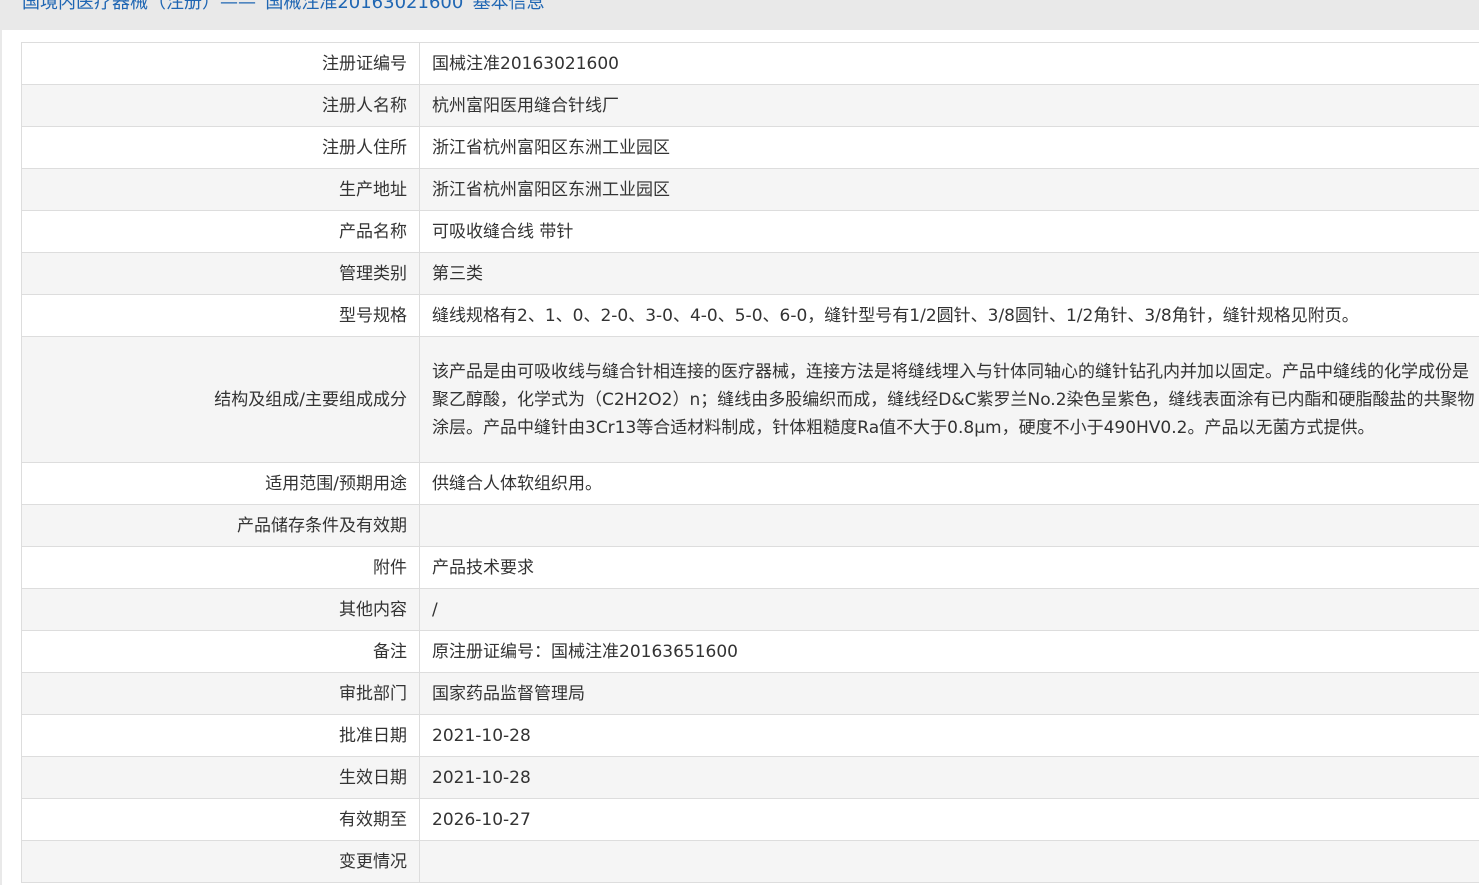 The width and height of the screenshot is (1479, 885). I want to click on detail-row-effective-date: 生效日期 2021-10-28, so click(750, 777).